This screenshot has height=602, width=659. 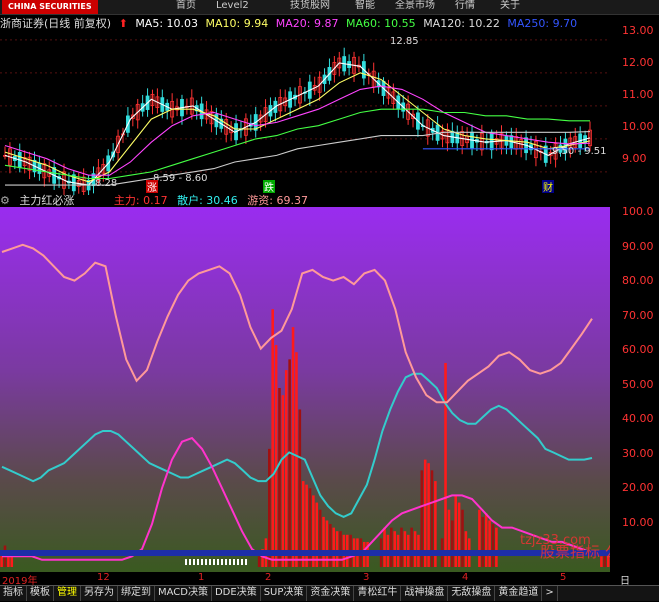 I want to click on broker-logo: CHINA SECURITIES, so click(x=50, y=7).